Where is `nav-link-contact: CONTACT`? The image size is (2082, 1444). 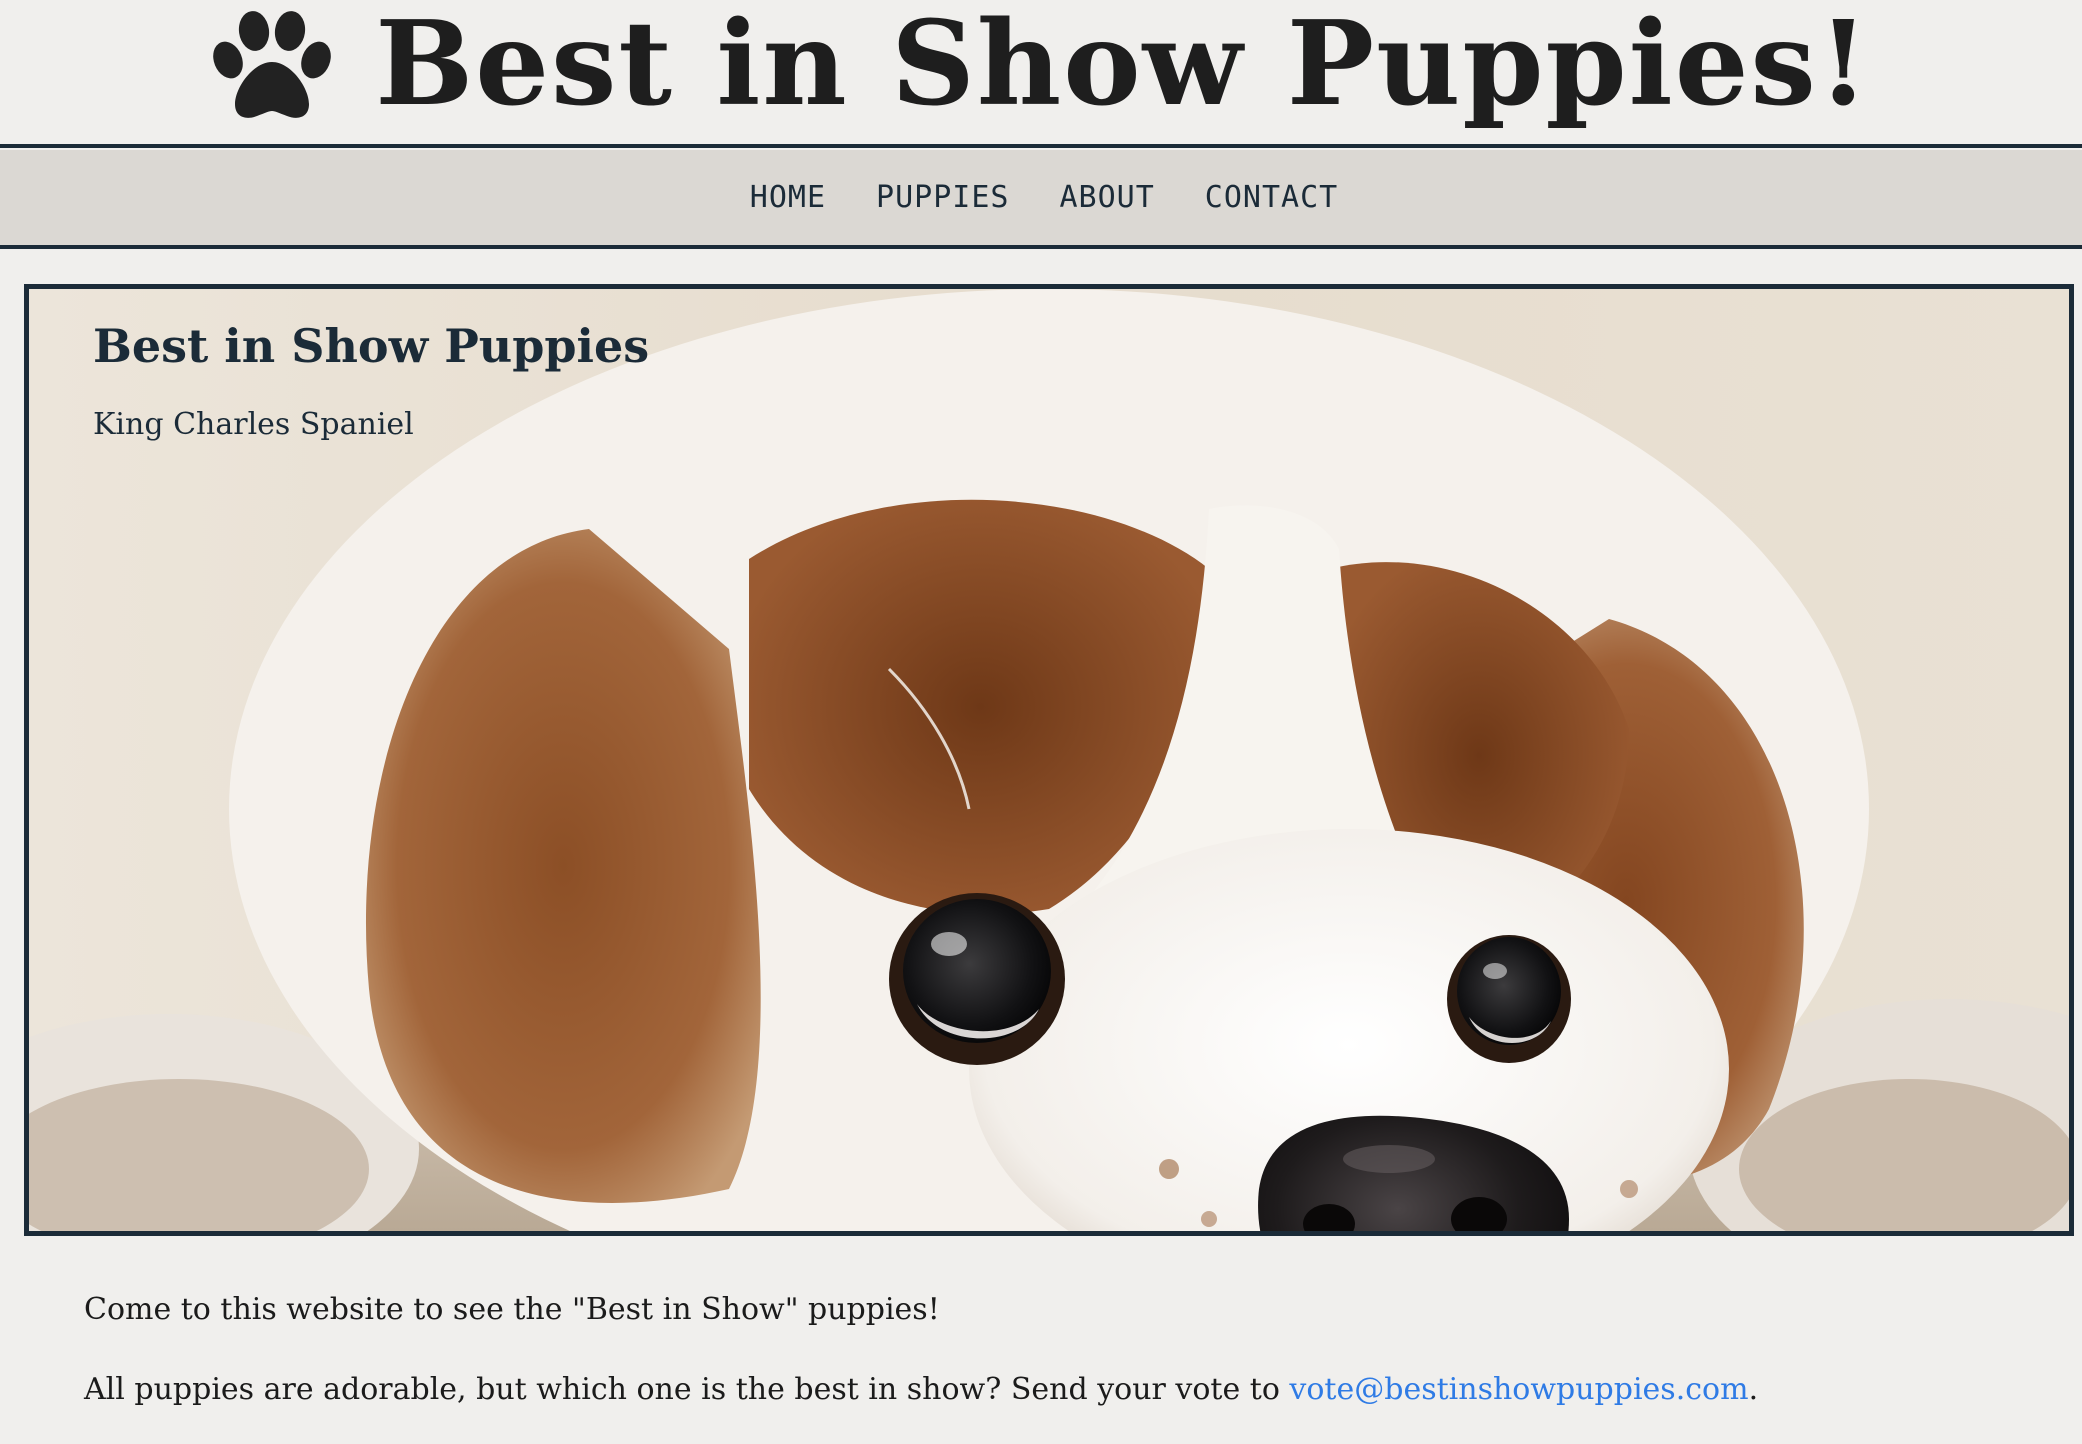 nav-link-contact: CONTACT is located at coordinates (1271, 197).